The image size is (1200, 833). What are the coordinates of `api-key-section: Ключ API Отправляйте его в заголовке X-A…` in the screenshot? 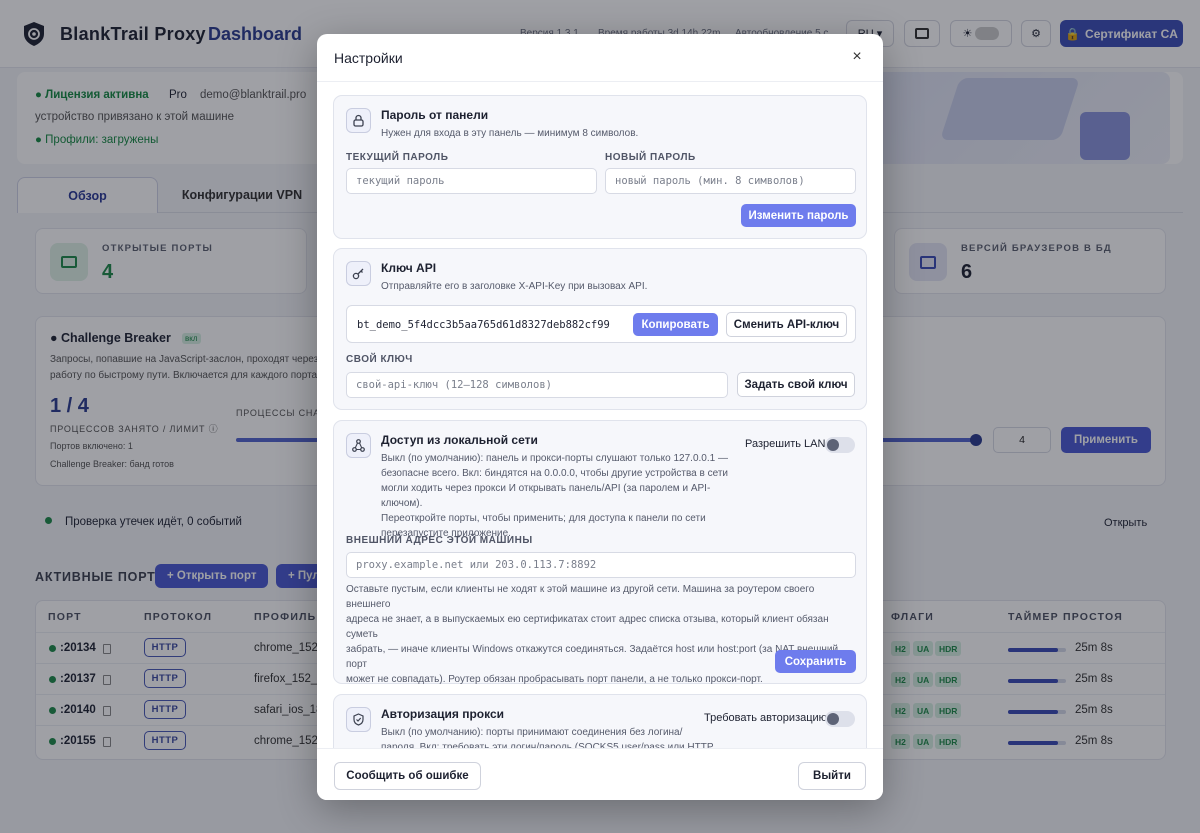 It's located at (600, 329).